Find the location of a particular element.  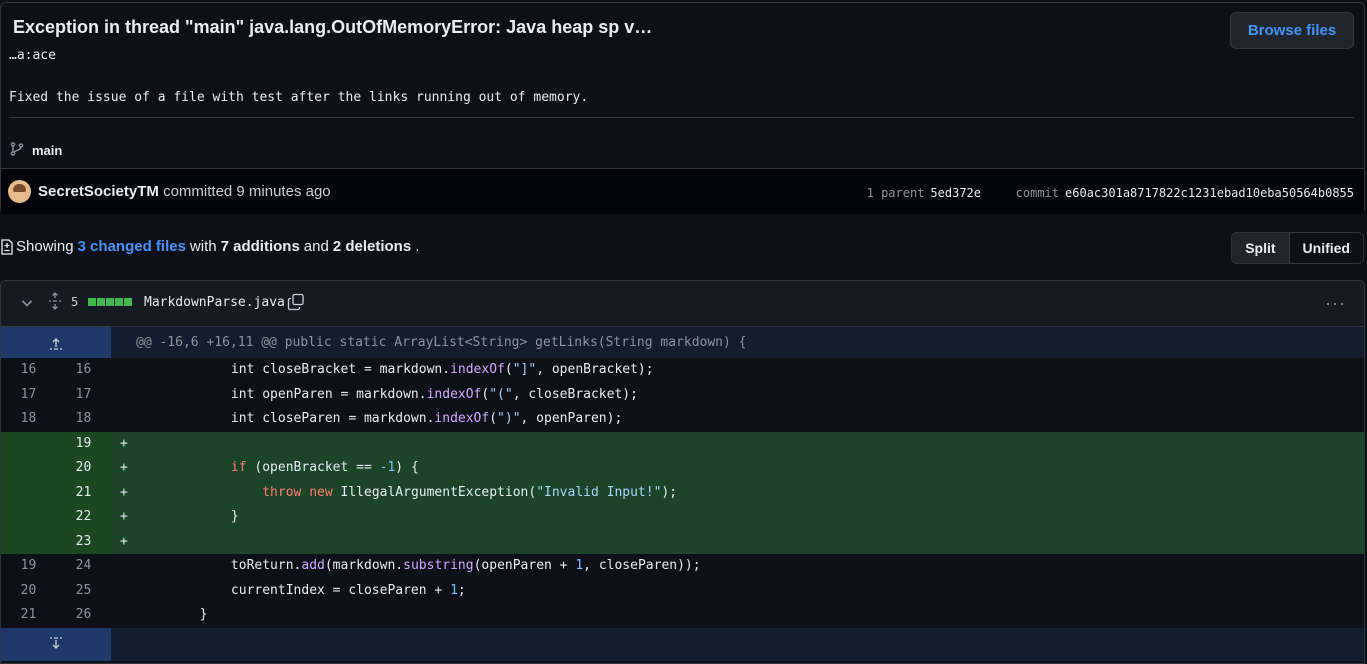

code-line: if (openBracket == -1) { is located at coordinates (750, 468).